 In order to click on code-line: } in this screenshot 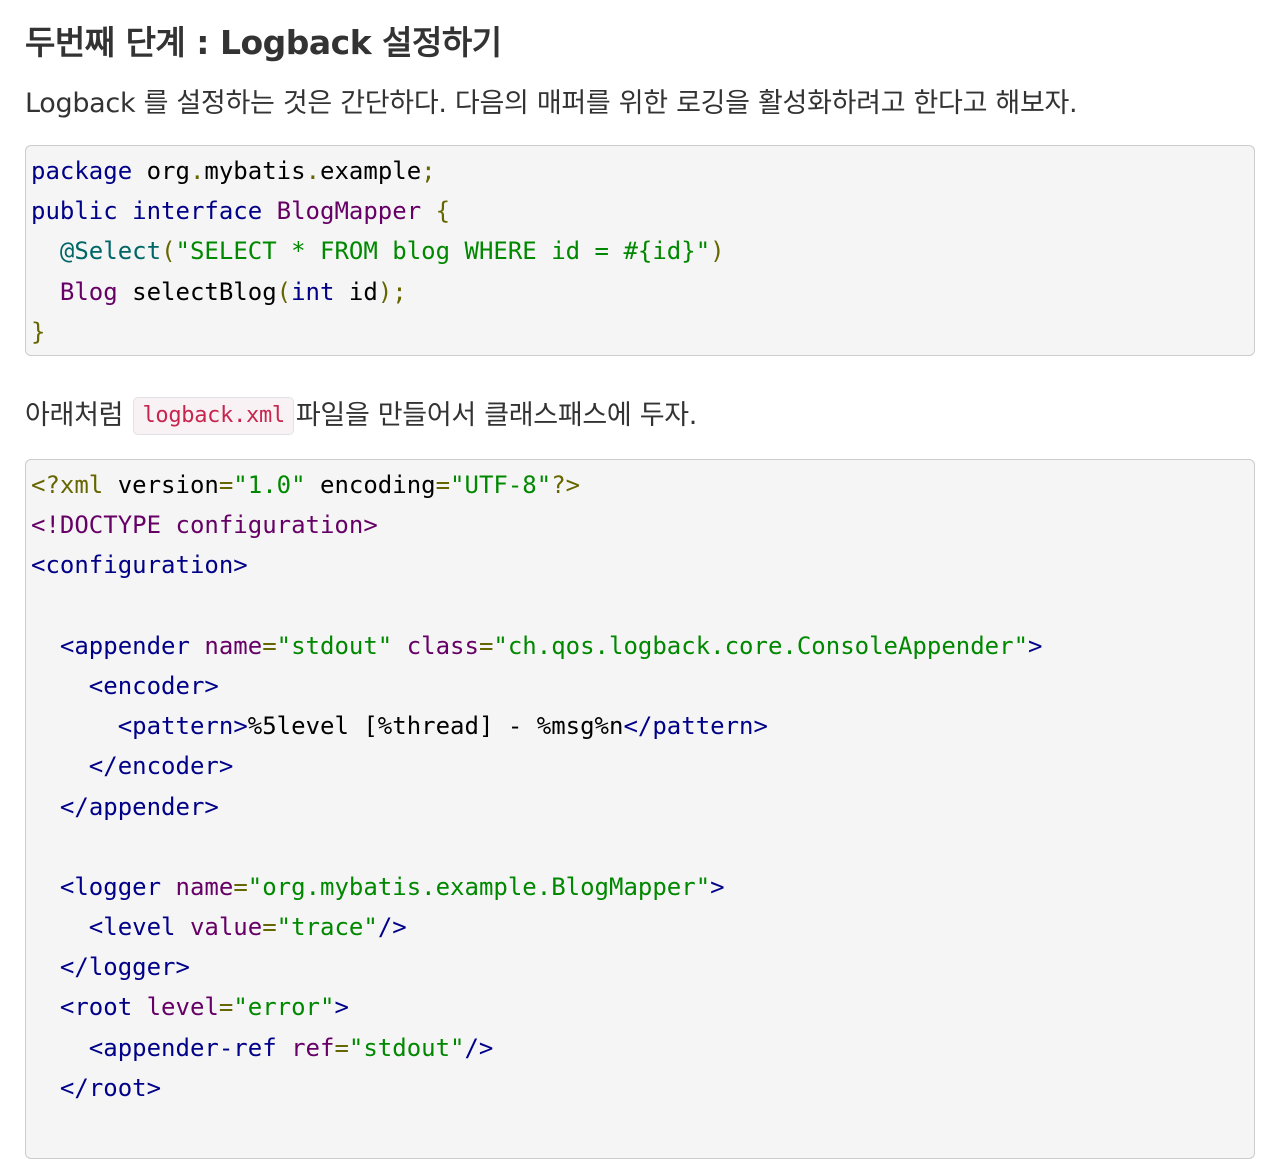, I will do `click(38, 331)`.